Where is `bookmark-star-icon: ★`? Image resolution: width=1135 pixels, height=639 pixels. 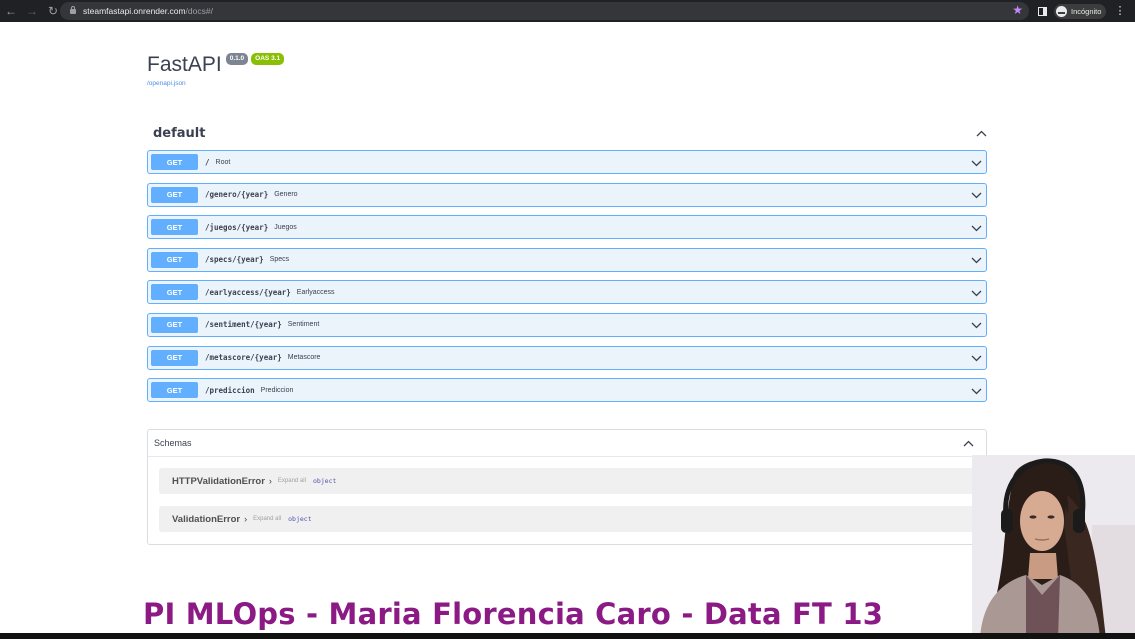
bookmark-star-icon: ★ is located at coordinates (1017, 10).